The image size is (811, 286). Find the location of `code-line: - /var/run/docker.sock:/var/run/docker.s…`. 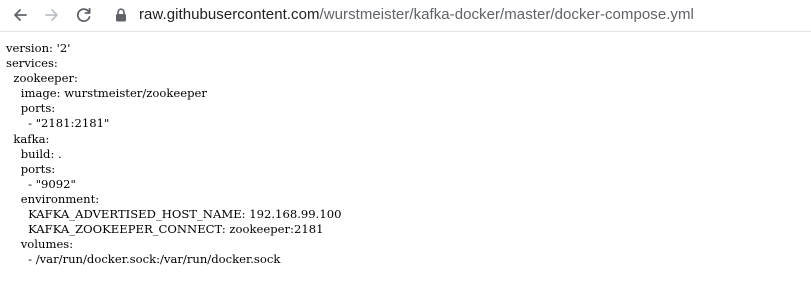

code-line: - /var/run/docker.sock:/var/run/docker.s… is located at coordinates (143, 259).